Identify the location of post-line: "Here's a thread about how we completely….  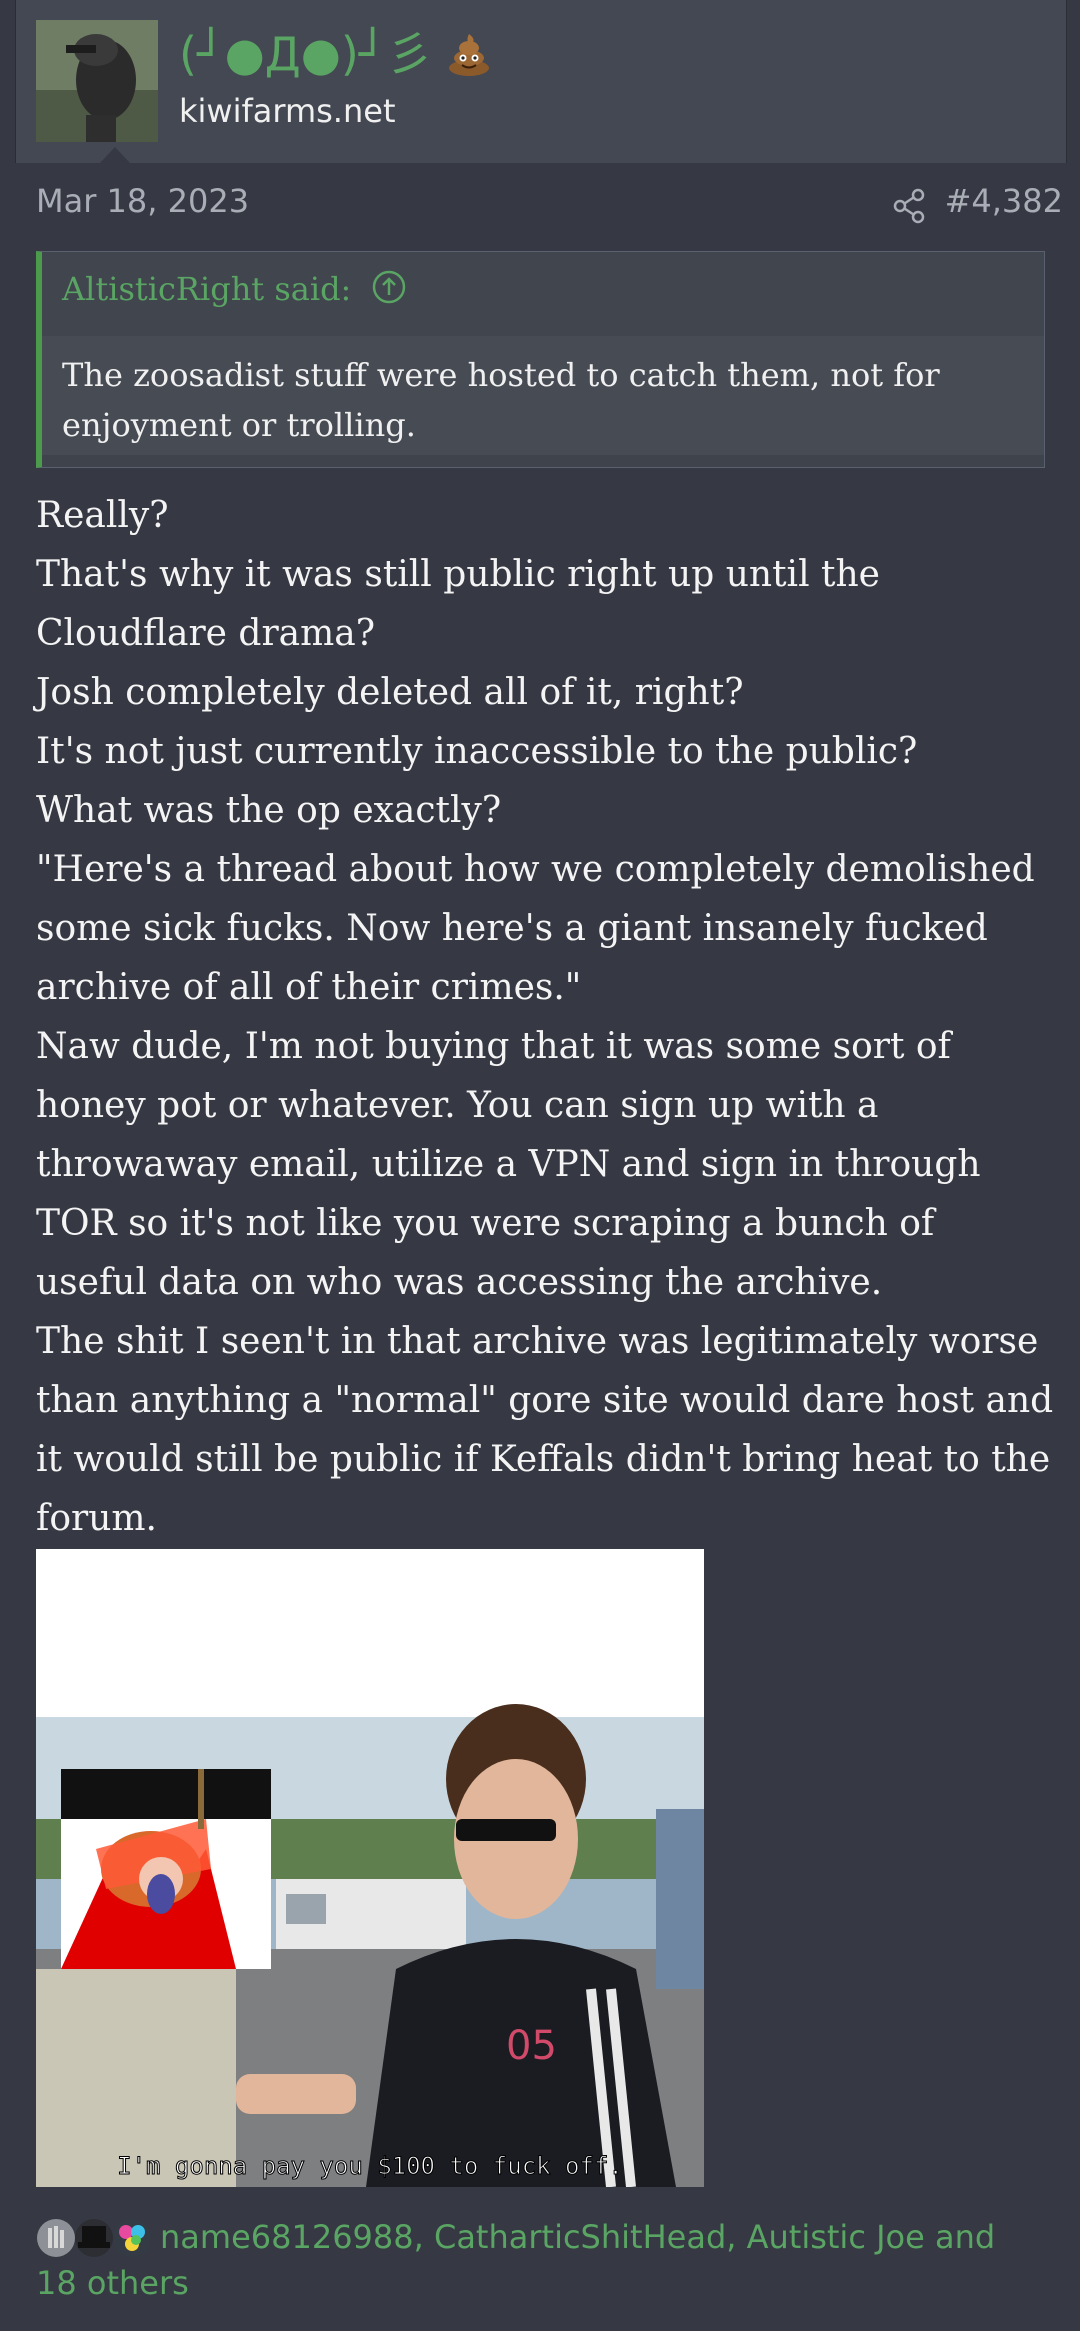
(535, 928).